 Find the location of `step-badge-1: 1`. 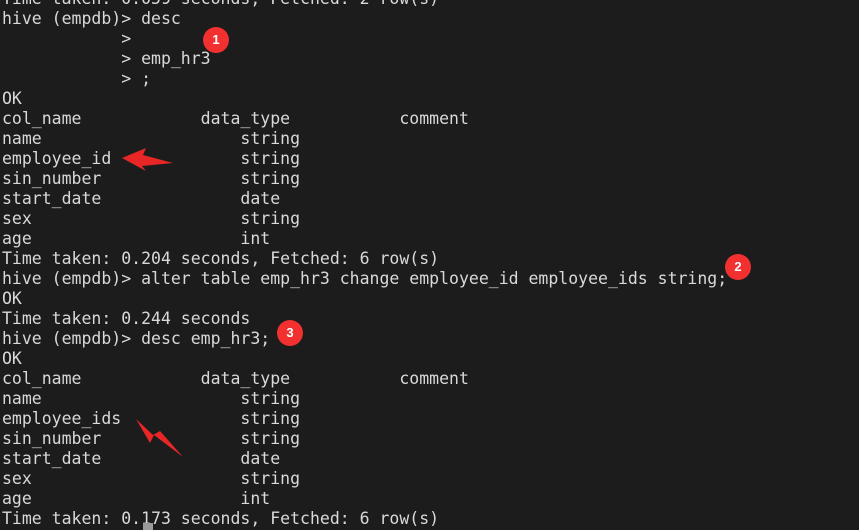

step-badge-1: 1 is located at coordinates (216, 40).